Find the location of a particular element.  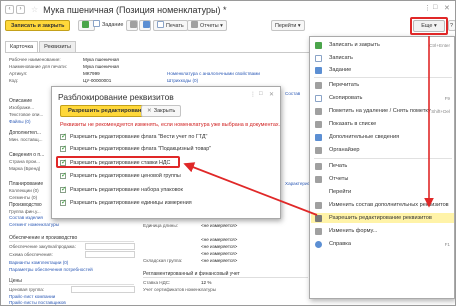

delete-mark-icon is located at coordinates (318, 111).